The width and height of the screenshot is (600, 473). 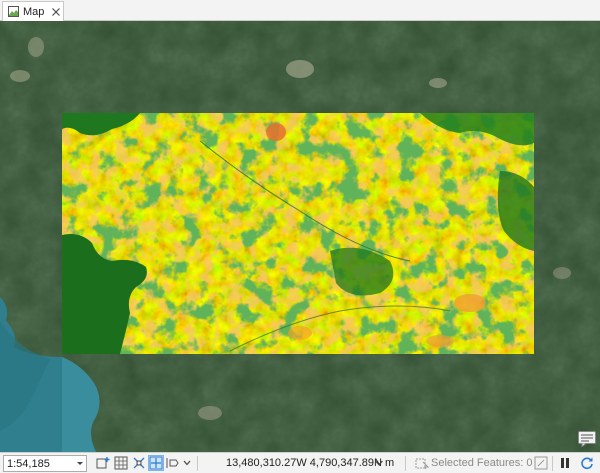 What do you see at coordinates (187, 463) in the screenshot?
I see `nav-dropdown-icon` at bounding box center [187, 463].